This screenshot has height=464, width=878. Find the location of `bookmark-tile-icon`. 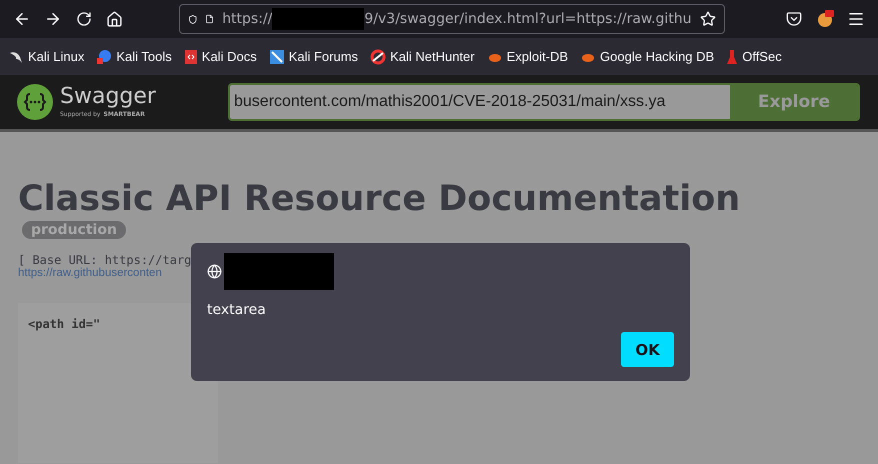

bookmark-tile-icon is located at coordinates (276, 56).